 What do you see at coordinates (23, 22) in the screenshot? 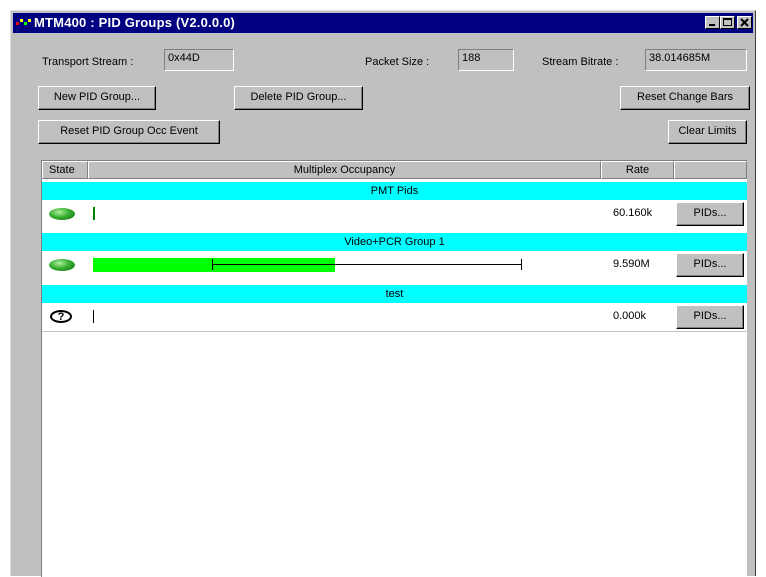
I see `app-icon` at bounding box center [23, 22].